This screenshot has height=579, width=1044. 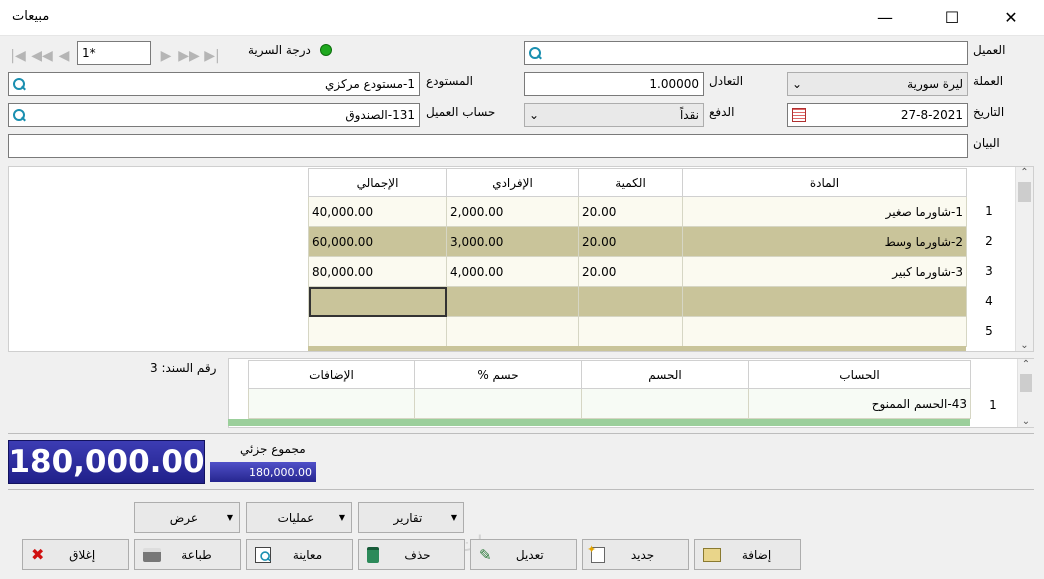 What do you see at coordinates (989, 241) in the screenshot?
I see `row-number: 2` at bounding box center [989, 241].